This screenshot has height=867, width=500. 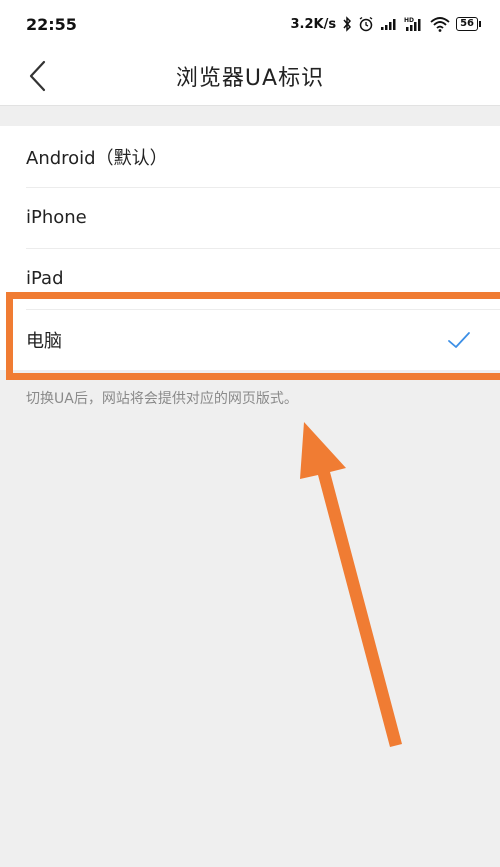 What do you see at coordinates (250, 156) in the screenshot?
I see `option-android: Android（默认）` at bounding box center [250, 156].